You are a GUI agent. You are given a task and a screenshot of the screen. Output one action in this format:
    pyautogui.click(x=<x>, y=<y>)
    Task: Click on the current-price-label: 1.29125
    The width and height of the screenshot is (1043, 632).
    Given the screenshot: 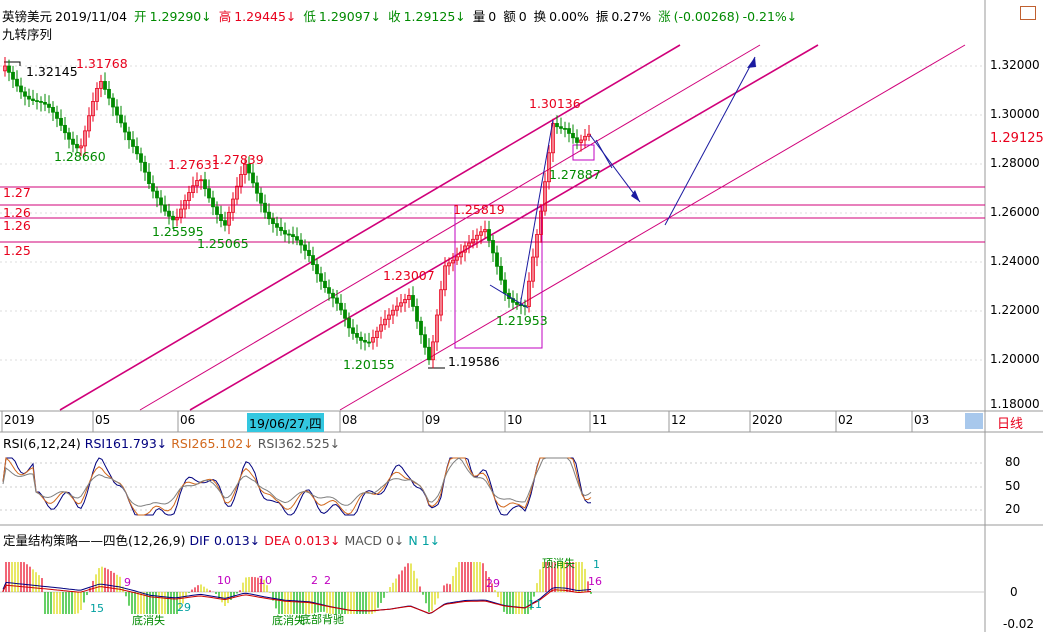 What is the action you would take?
    pyautogui.click(x=1016, y=138)
    